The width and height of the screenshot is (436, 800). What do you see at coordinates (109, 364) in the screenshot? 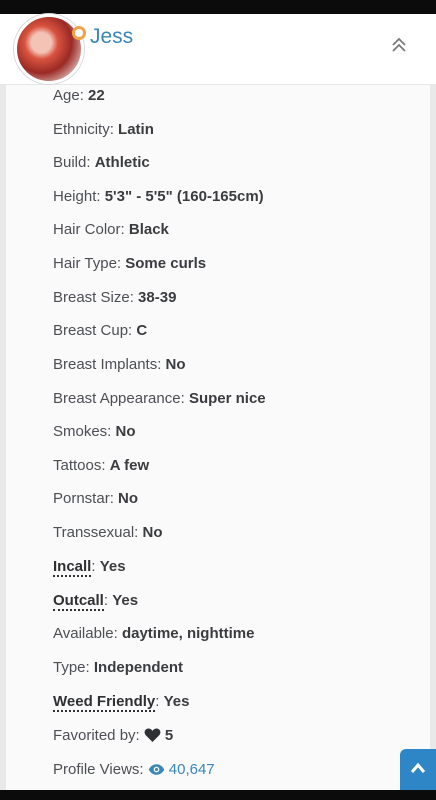
I see `detail-label: Breast Implants:` at bounding box center [109, 364].